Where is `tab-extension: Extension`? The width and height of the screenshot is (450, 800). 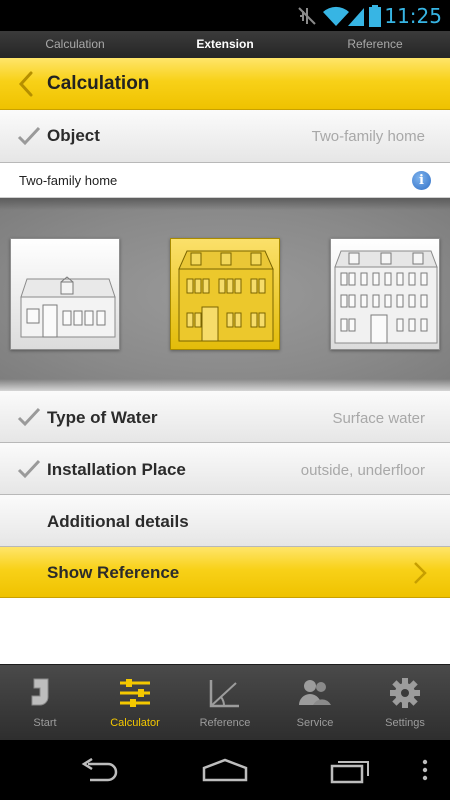 tab-extension: Extension is located at coordinates (225, 44).